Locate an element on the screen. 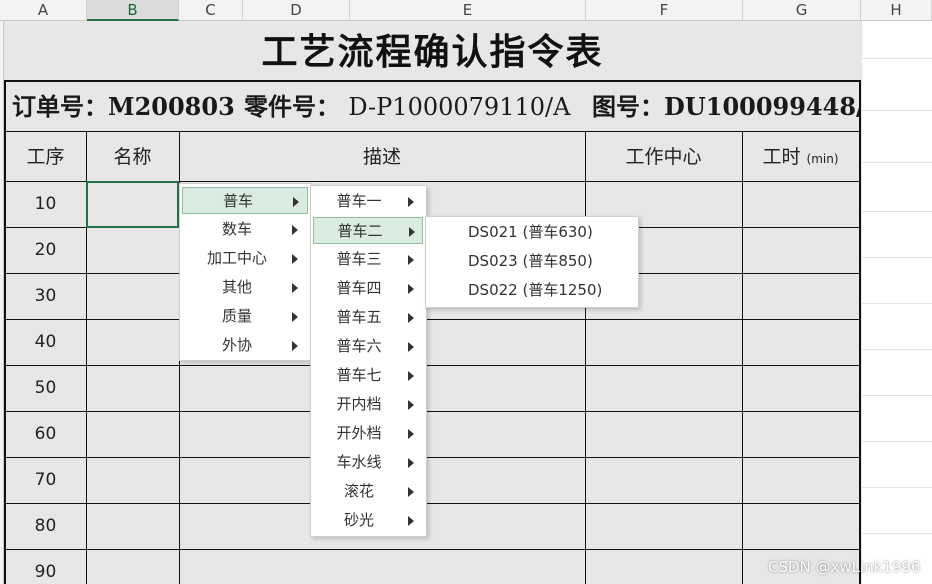 The width and height of the screenshot is (932, 584). column-header-b: B is located at coordinates (133, 10).